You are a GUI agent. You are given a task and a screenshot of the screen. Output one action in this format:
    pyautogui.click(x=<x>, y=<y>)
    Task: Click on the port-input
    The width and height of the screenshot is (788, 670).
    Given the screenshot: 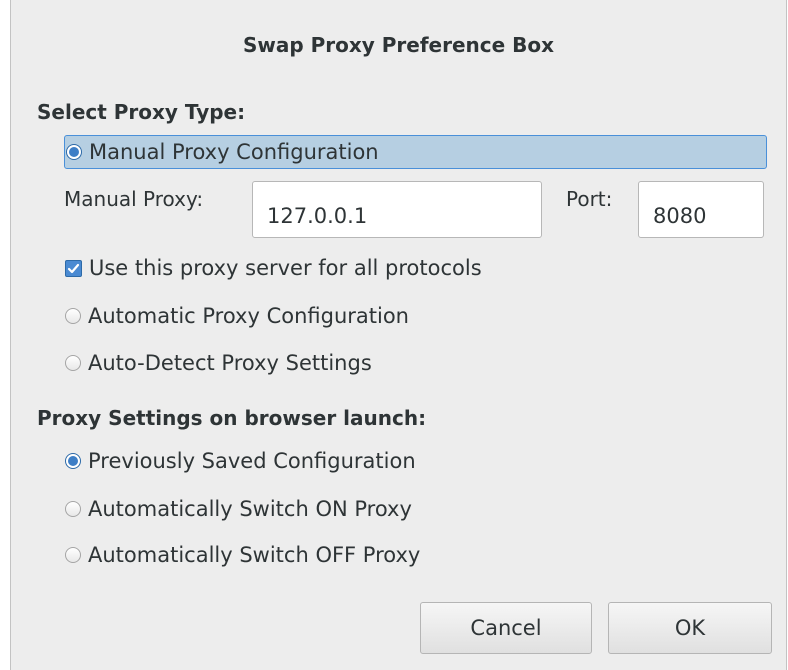 What is the action you would take?
    pyautogui.click(x=701, y=209)
    